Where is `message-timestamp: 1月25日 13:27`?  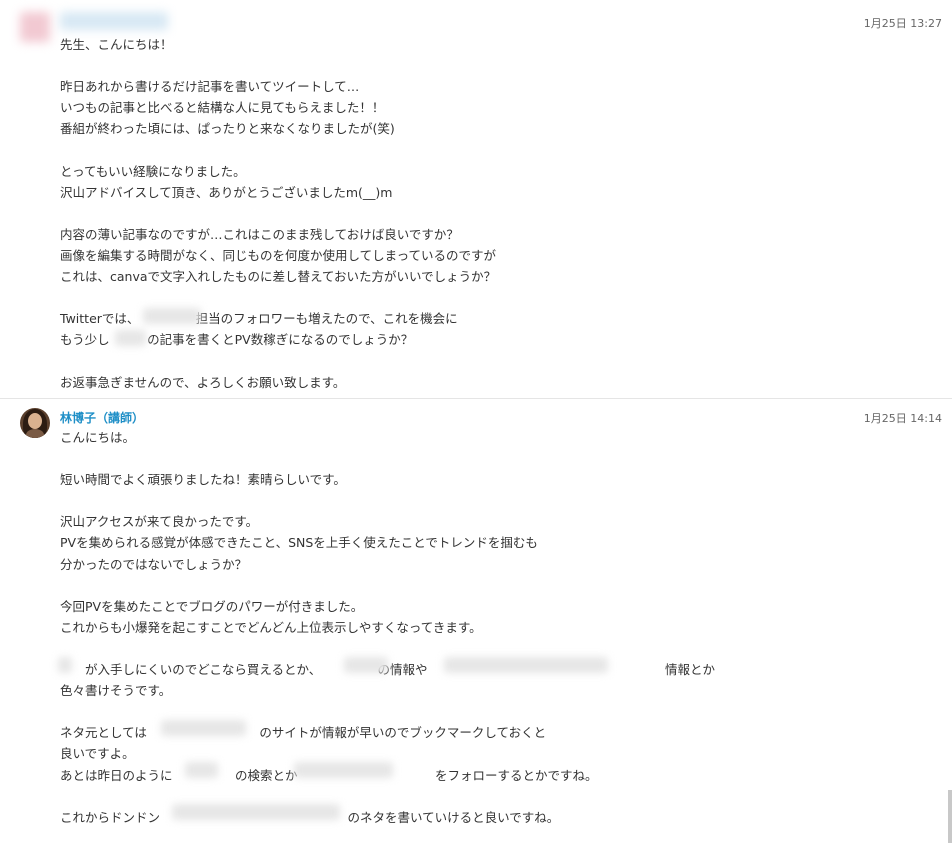 message-timestamp: 1月25日 13:27 is located at coordinates (902, 23).